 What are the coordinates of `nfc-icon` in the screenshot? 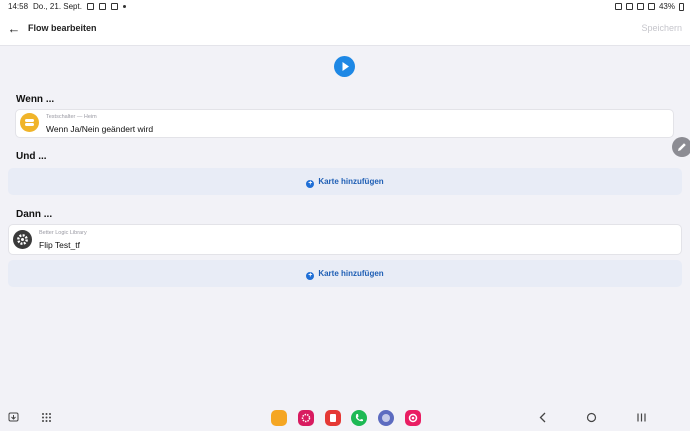 It's located at (618, 6).